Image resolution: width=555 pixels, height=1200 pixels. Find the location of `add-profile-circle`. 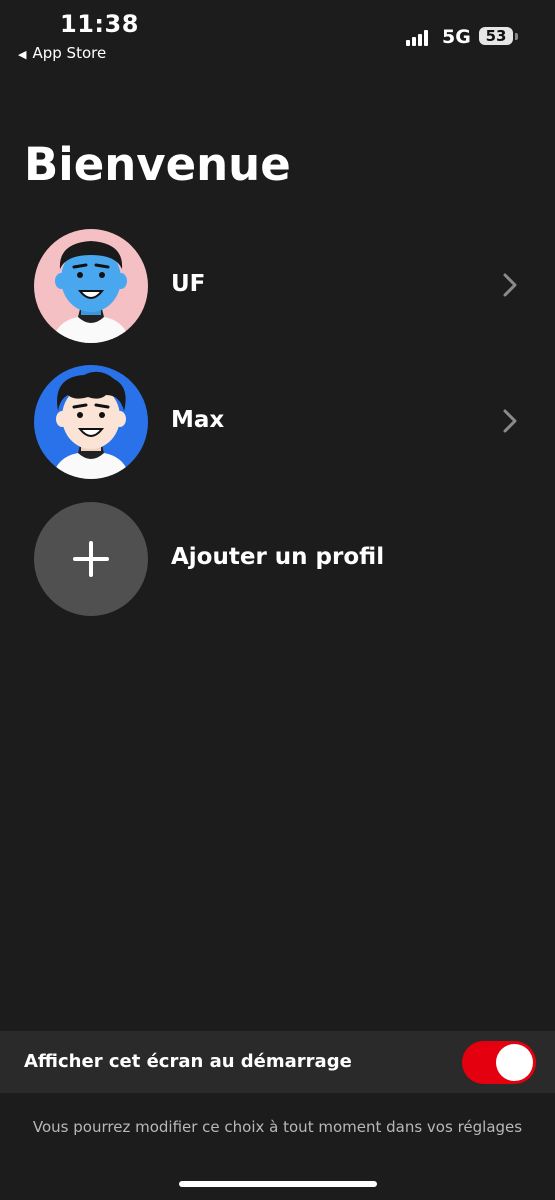

add-profile-circle is located at coordinates (91, 559).